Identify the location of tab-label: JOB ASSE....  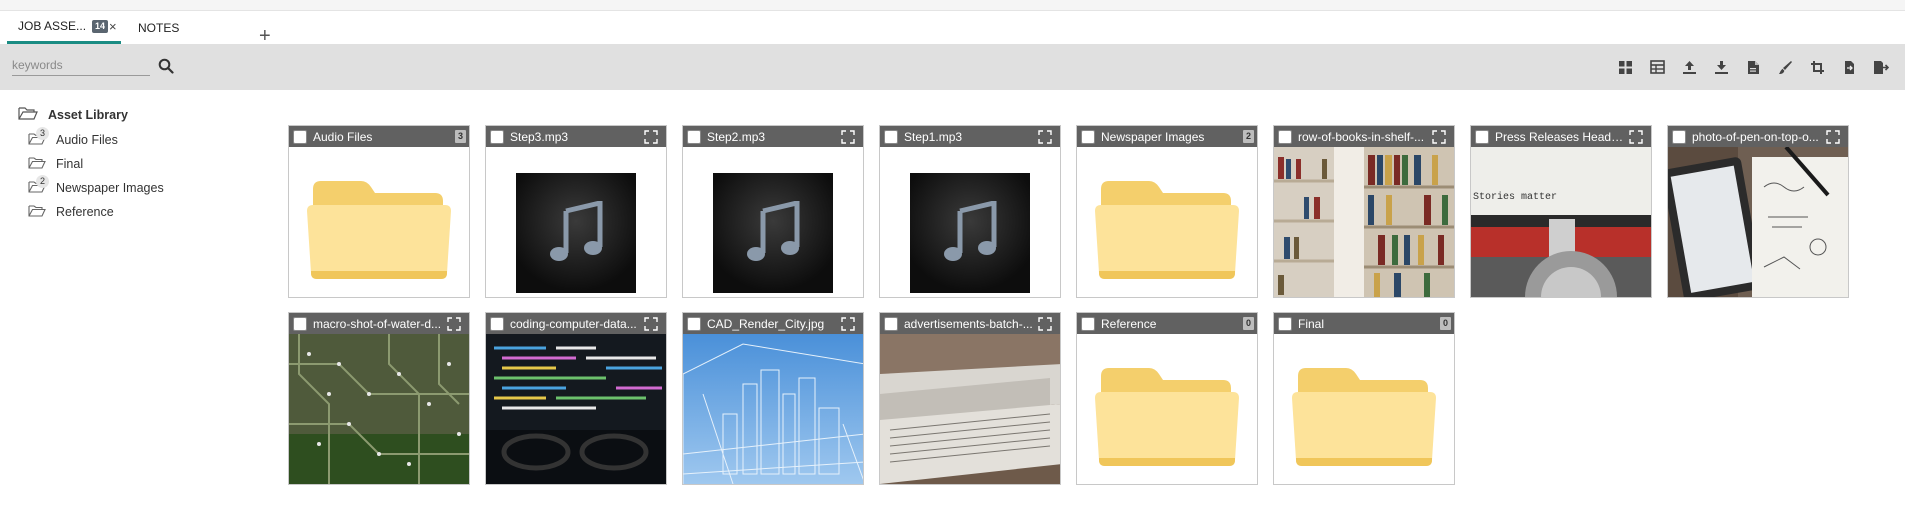
(52, 26).